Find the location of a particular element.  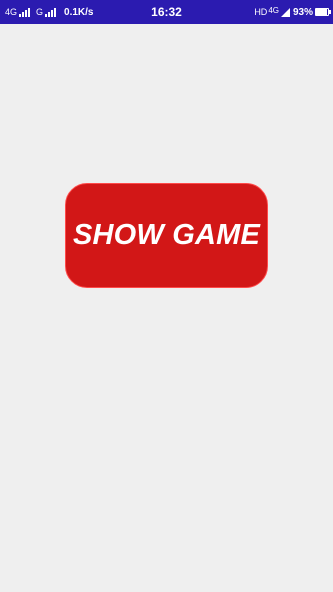

hd-voice-icon: HD is located at coordinates (261, 12).